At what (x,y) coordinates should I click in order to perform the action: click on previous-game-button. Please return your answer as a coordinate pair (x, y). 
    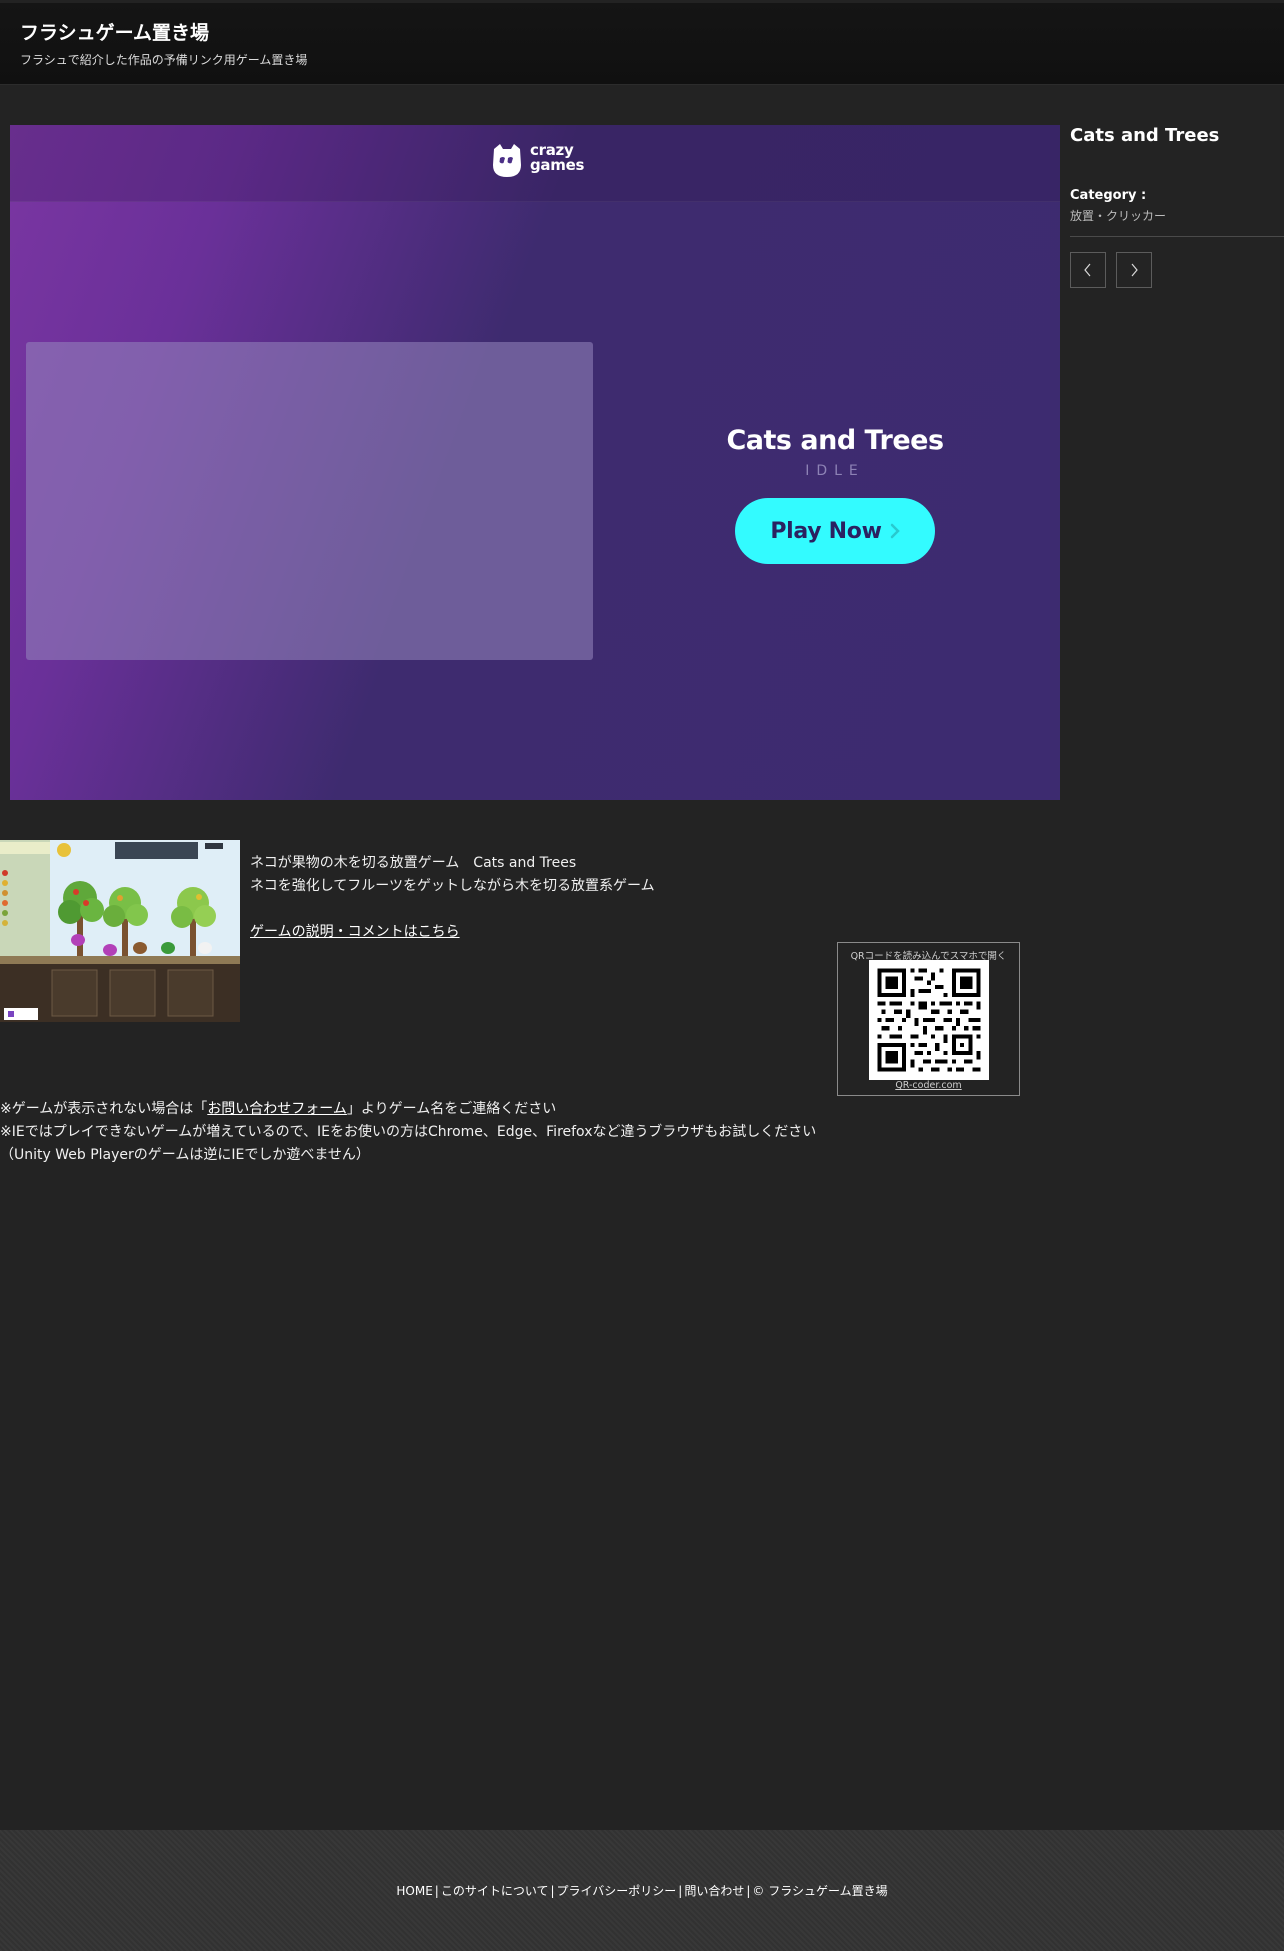
    Looking at the image, I should click on (1088, 270).